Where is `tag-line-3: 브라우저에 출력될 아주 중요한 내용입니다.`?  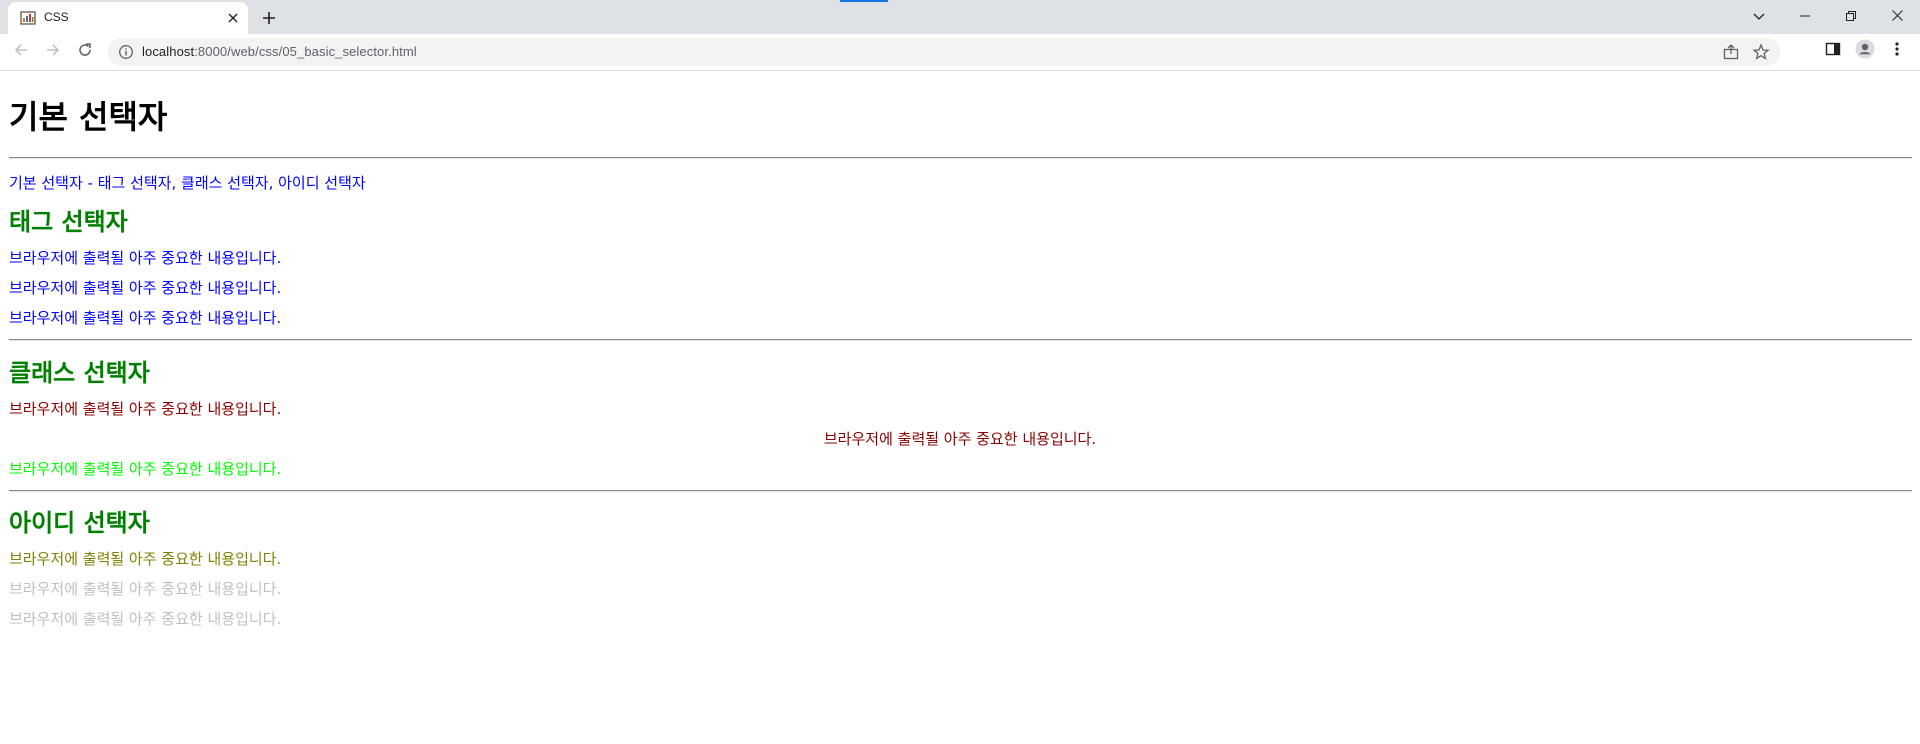 tag-line-3: 브라우저에 출력될 아주 중요한 내용입니다. is located at coordinates (145, 318).